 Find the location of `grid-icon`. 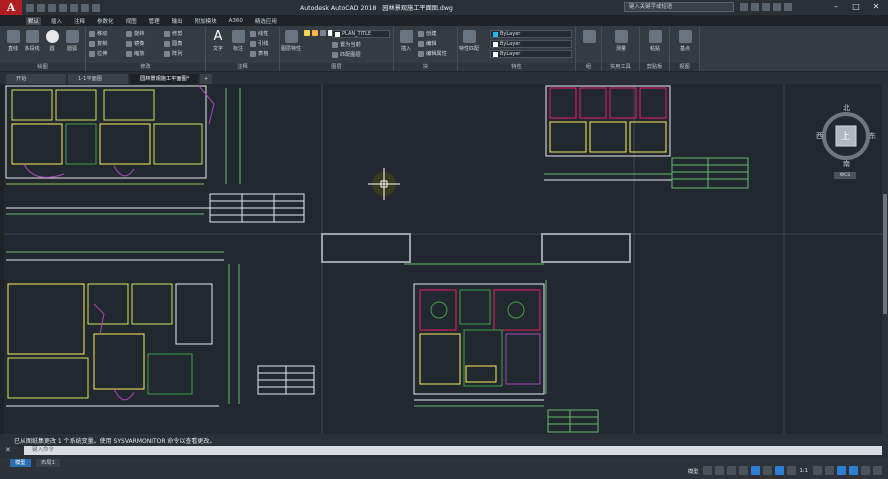

grid-icon is located at coordinates (708, 470).